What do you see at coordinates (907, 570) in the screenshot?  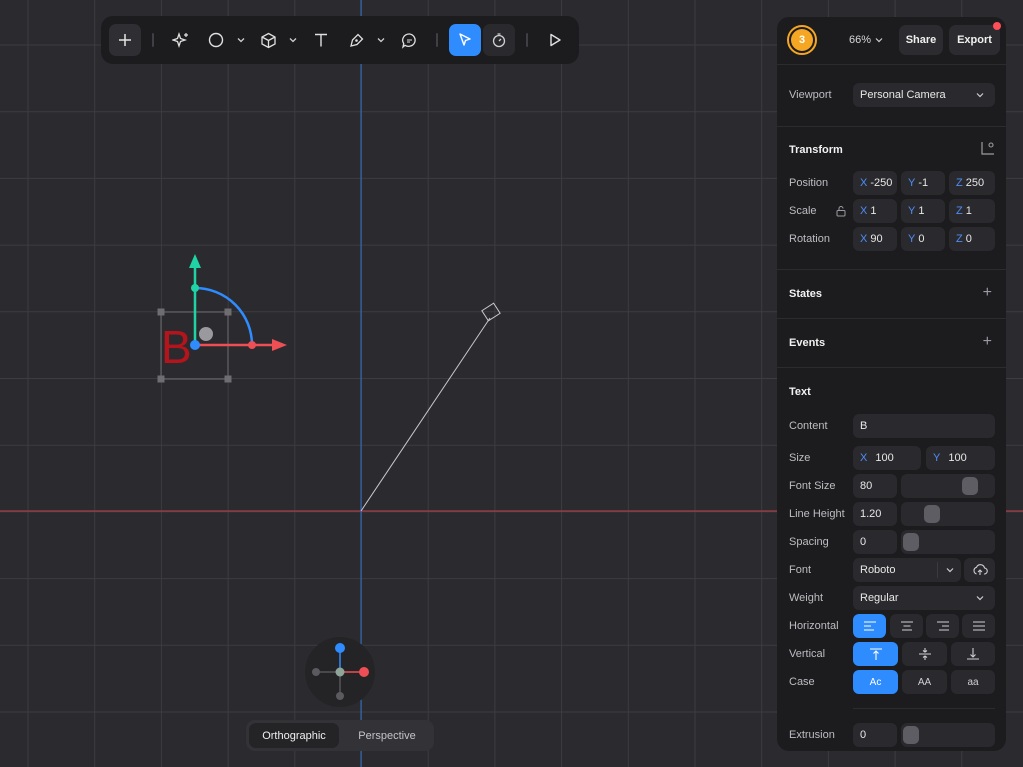 I see `font-select: Roboto` at bounding box center [907, 570].